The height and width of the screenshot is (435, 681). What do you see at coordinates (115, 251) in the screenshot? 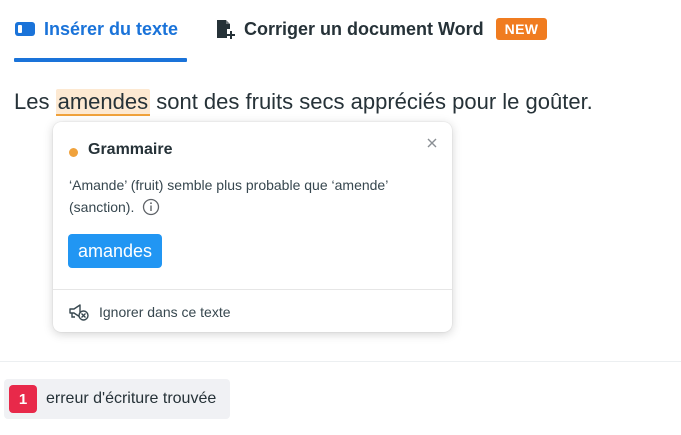
I see `suggestion-button: amandes` at bounding box center [115, 251].